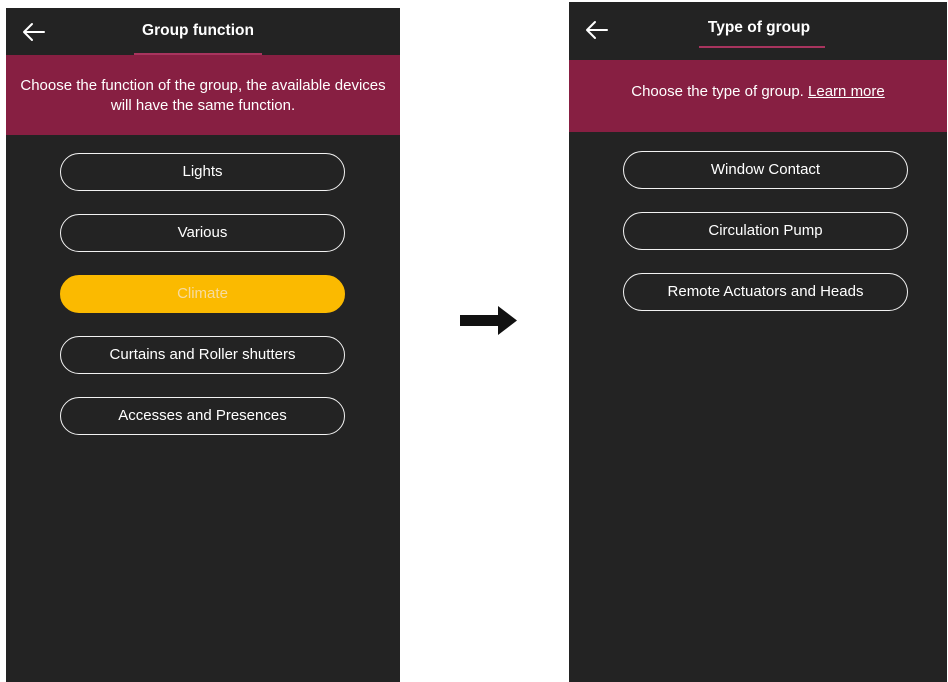  I want to click on page-title: Group function, so click(198, 30).